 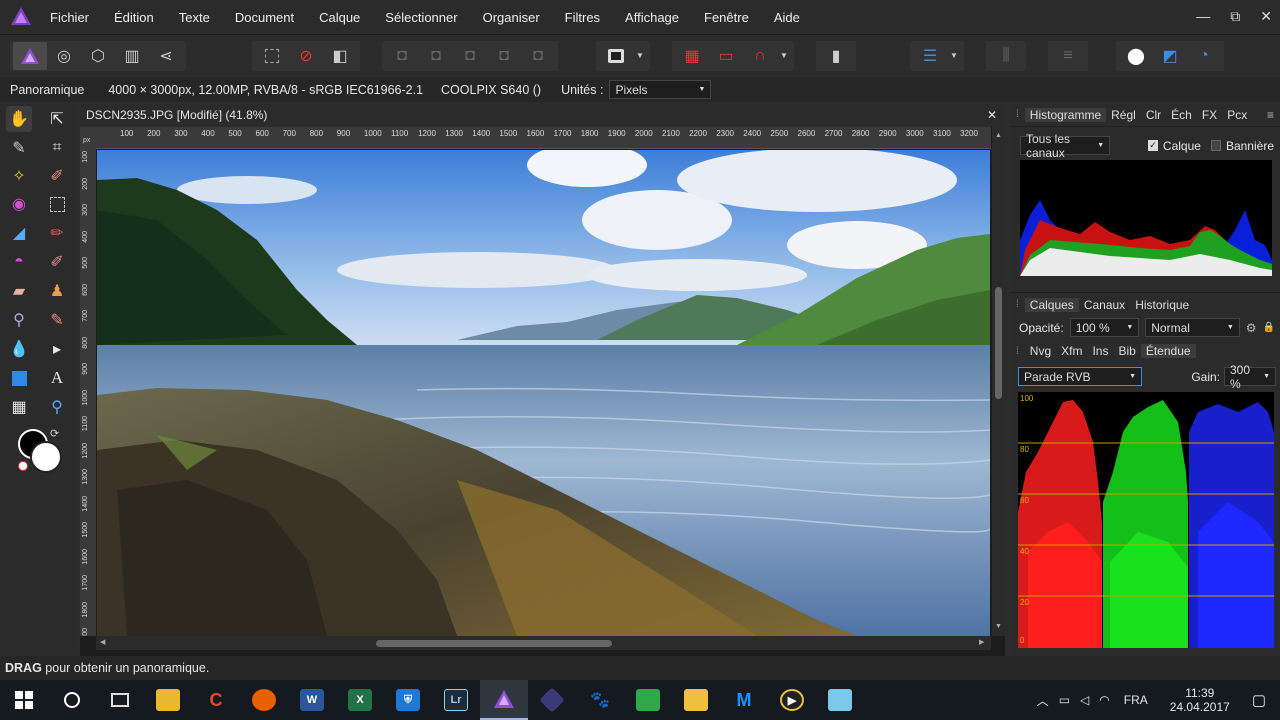 What do you see at coordinates (1104, 305) in the screenshot?
I see `tab-canaux: Canaux` at bounding box center [1104, 305].